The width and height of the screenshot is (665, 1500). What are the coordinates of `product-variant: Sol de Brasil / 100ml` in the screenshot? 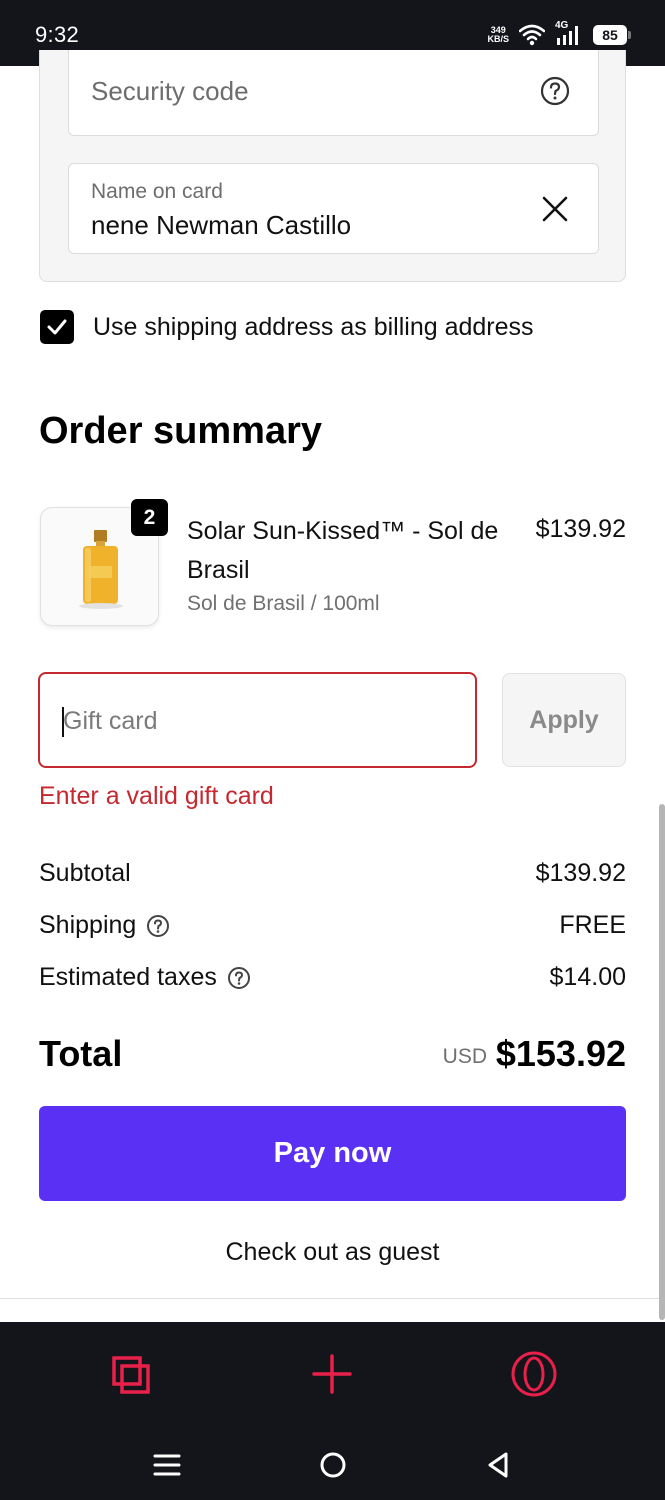 It's located at (283, 603).